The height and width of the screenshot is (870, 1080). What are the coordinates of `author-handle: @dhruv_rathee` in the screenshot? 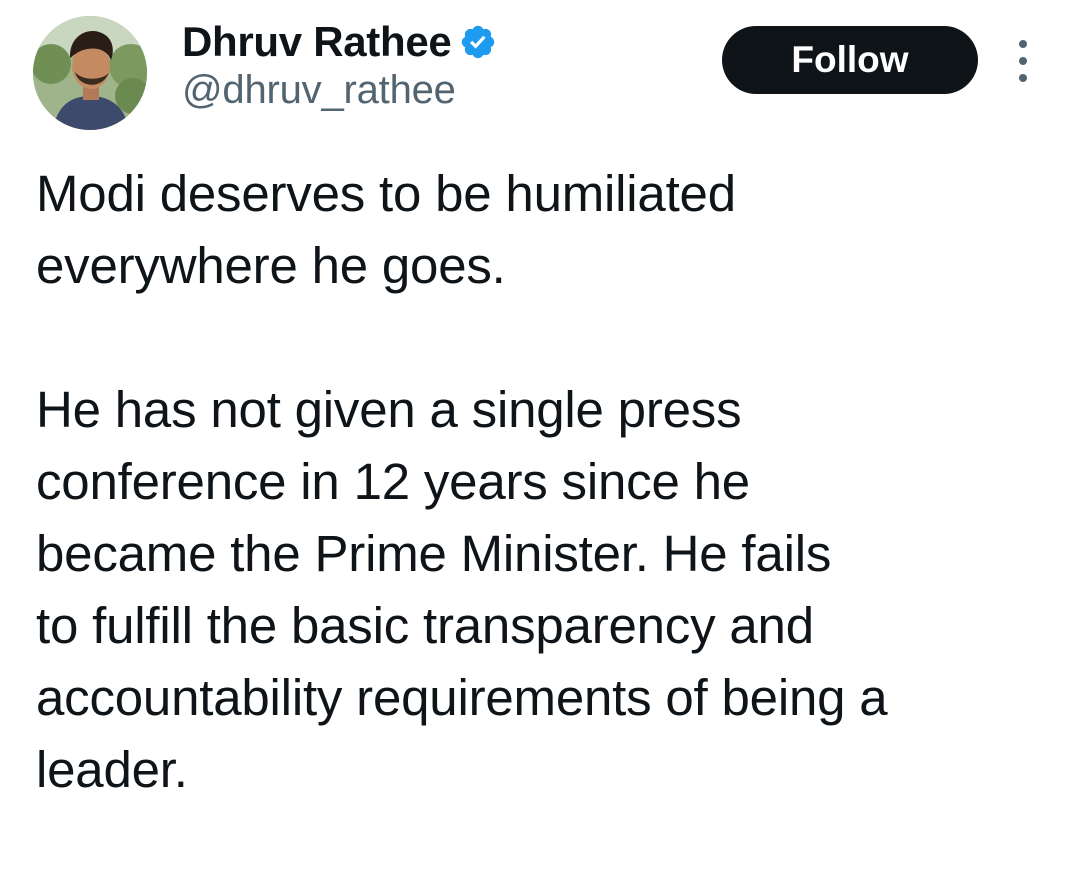 It's located at (319, 90).